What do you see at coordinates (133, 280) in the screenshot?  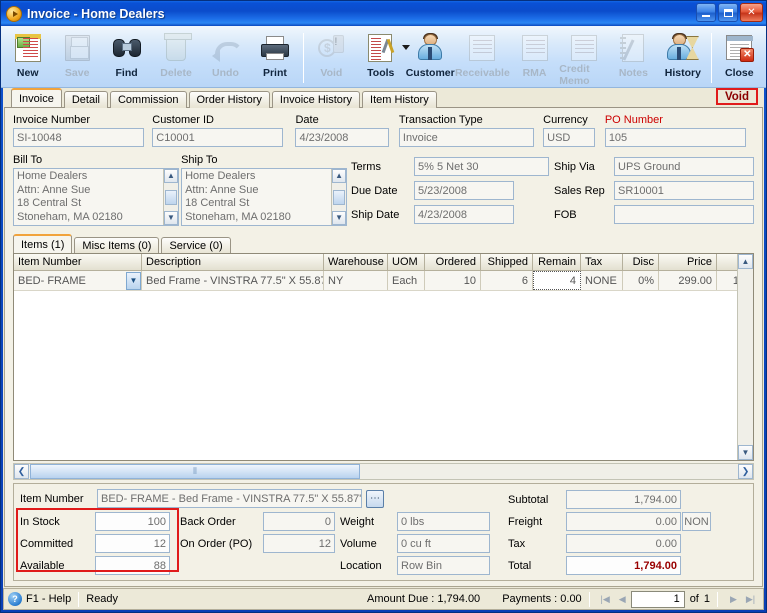 I see `item-number-chevron-down-icon: ▼` at bounding box center [133, 280].